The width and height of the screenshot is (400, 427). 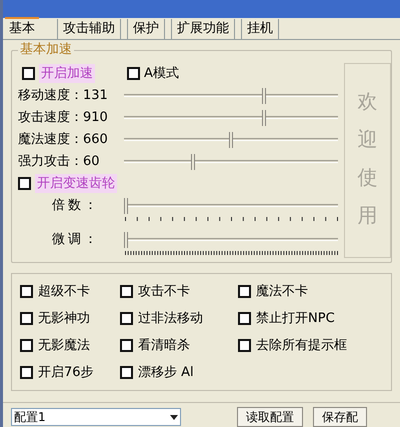 I want to click on option-label: 去除所有提示框, so click(x=301, y=346).